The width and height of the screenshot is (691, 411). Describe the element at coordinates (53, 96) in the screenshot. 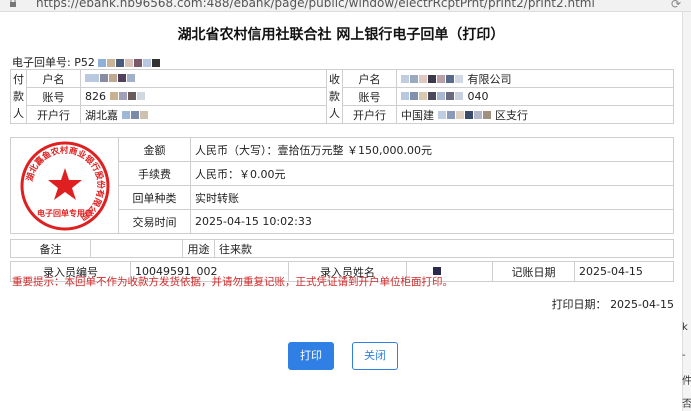

I see `payer-account-label: 账号` at that location.